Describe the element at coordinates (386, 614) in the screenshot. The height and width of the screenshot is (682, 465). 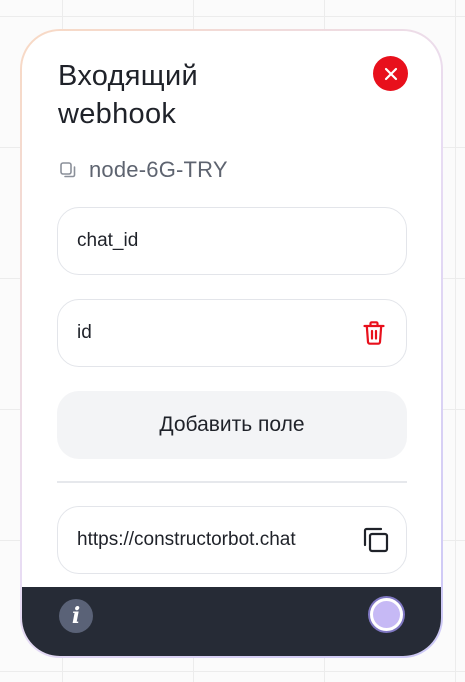
I see `connector-handle` at that location.